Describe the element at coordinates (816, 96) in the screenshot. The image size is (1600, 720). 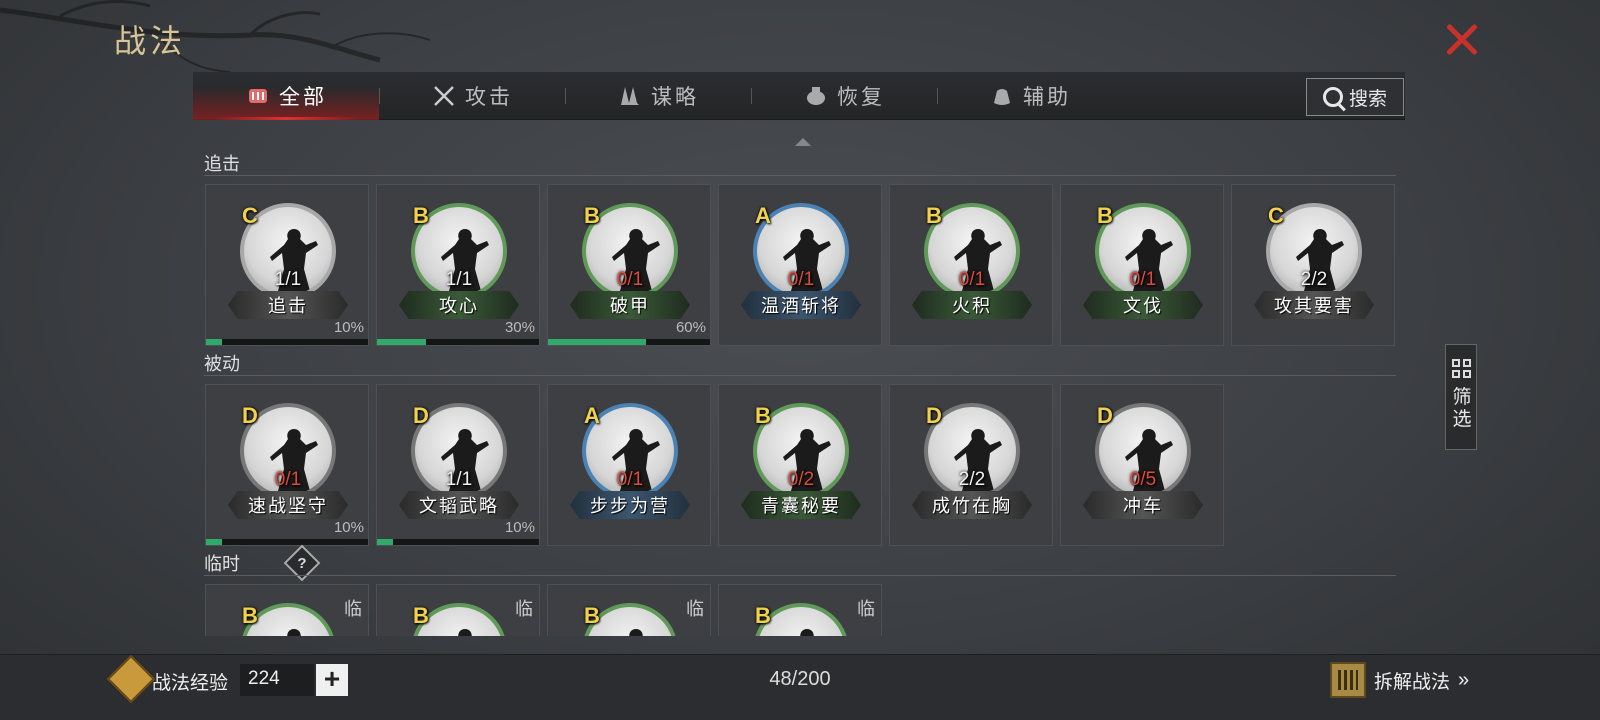
I see `medicine-pot-icon` at that location.